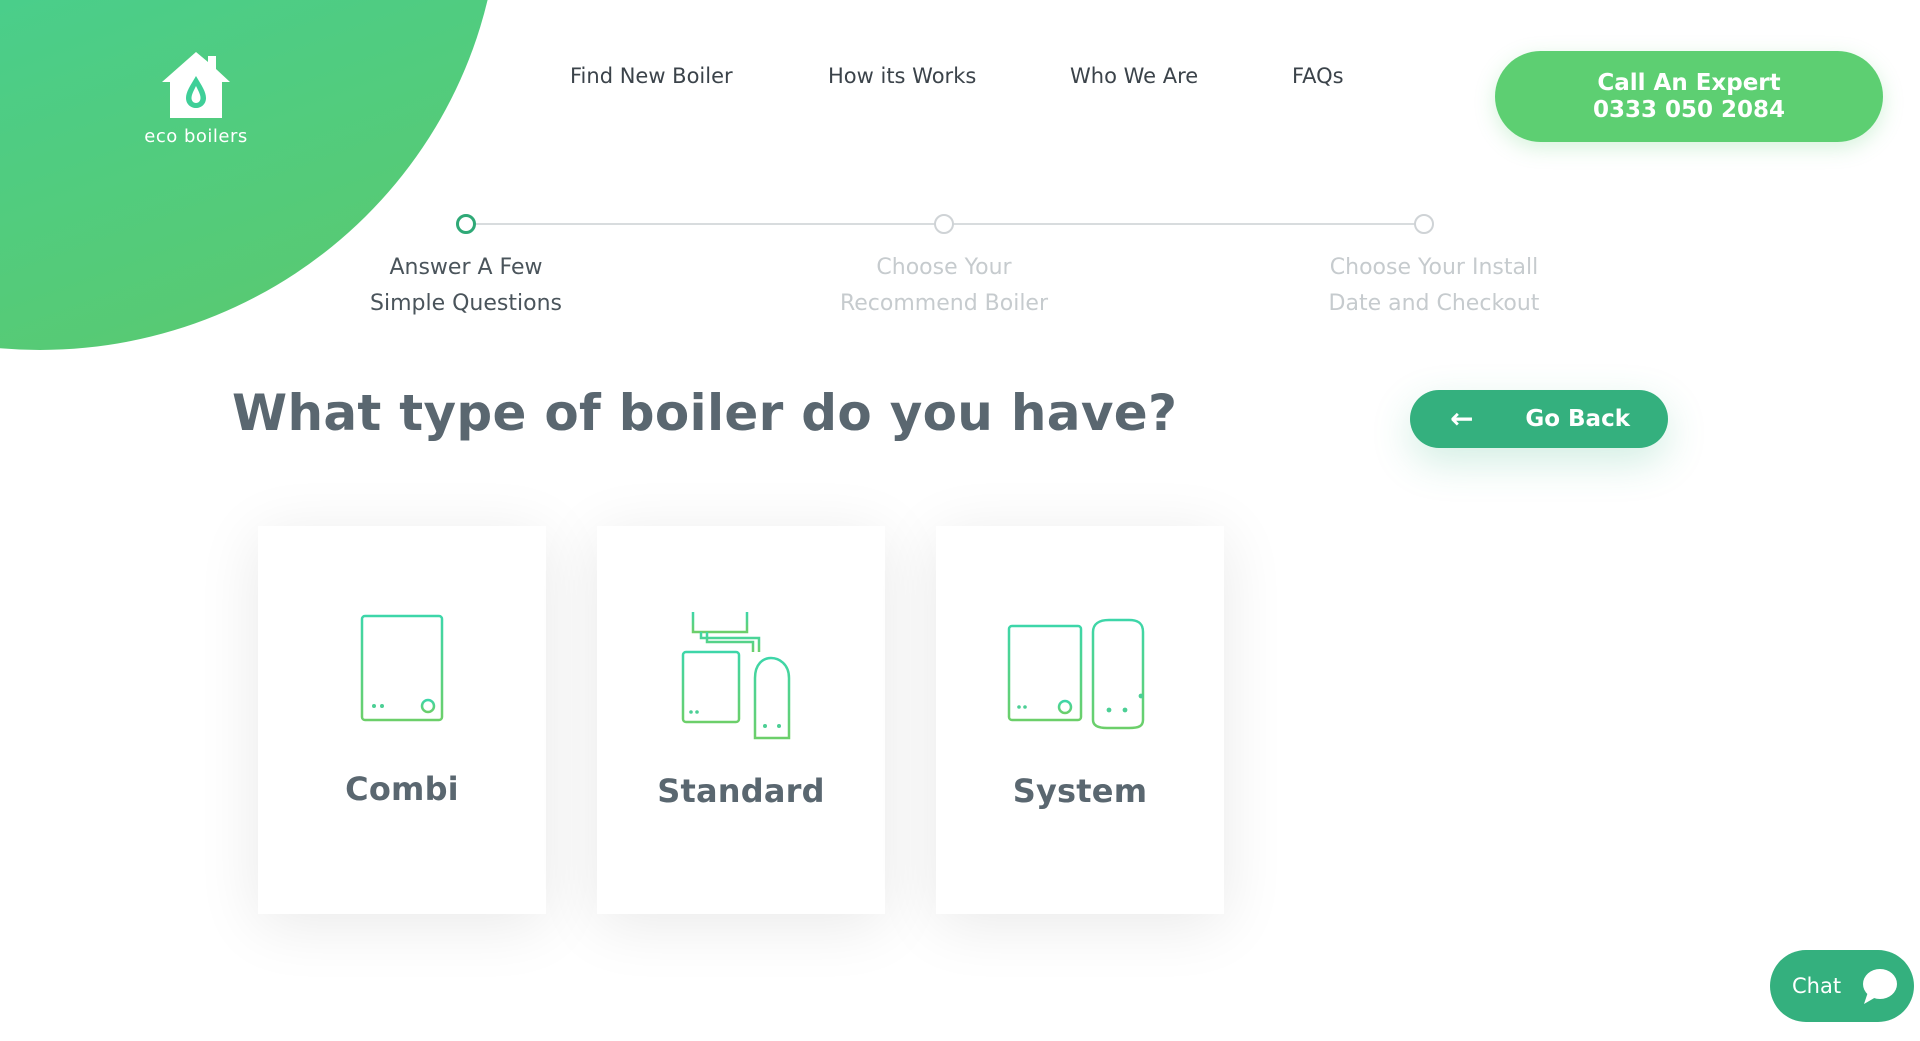 The width and height of the screenshot is (1920, 1041). I want to click on step-2-dot, so click(944, 224).